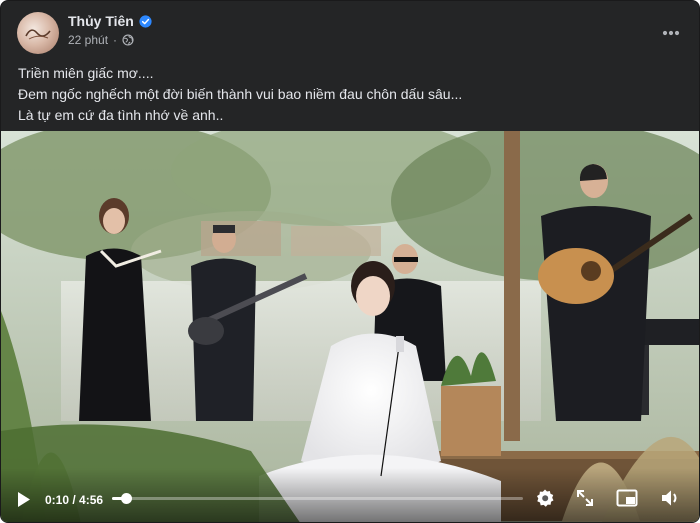 This screenshot has width=700, height=523. I want to click on post-header: Thủy Tiên 22 phút ·, so click(350, 33).